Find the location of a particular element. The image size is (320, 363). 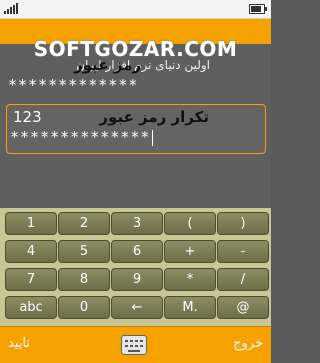

key-3-3: M. is located at coordinates (190, 307).